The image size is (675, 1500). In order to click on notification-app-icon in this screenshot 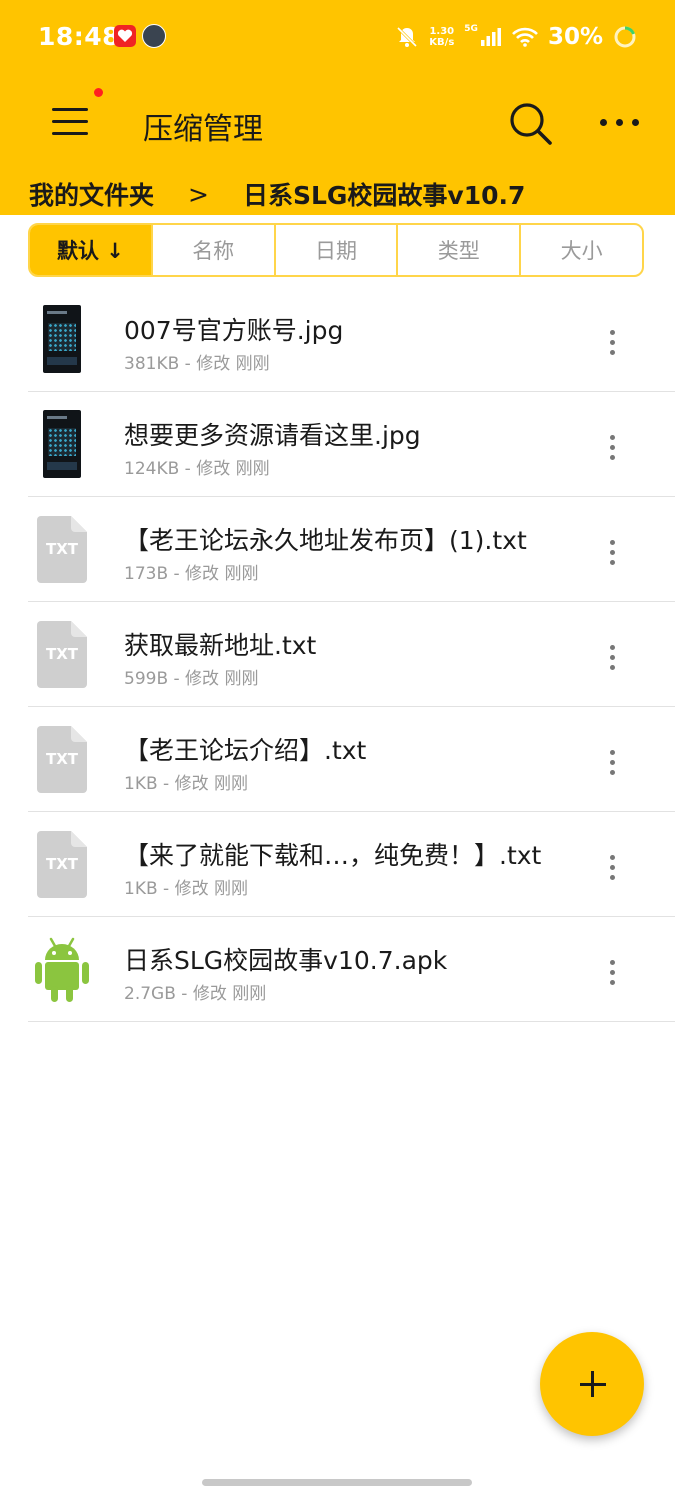, I will do `click(125, 36)`.